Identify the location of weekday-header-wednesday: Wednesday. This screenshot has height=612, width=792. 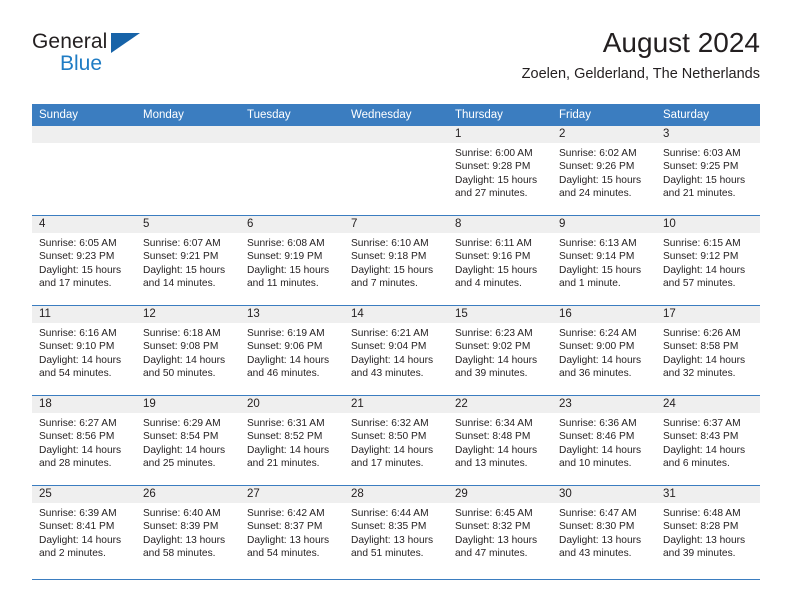
(396, 115).